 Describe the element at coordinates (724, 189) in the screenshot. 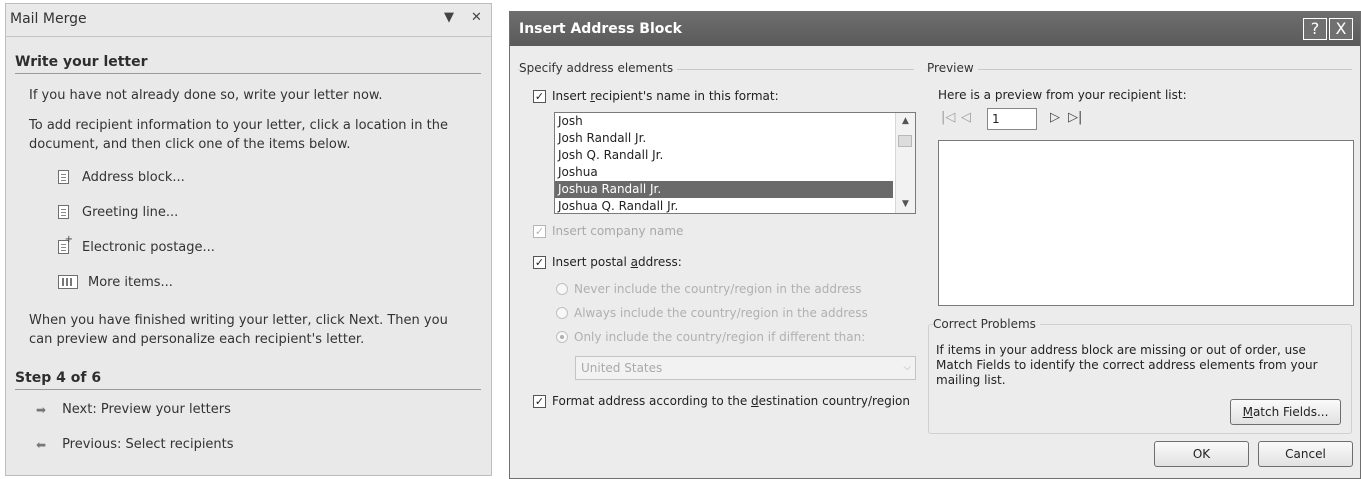

I see `list-item-selected: Joshua Randall Jr.` at that location.